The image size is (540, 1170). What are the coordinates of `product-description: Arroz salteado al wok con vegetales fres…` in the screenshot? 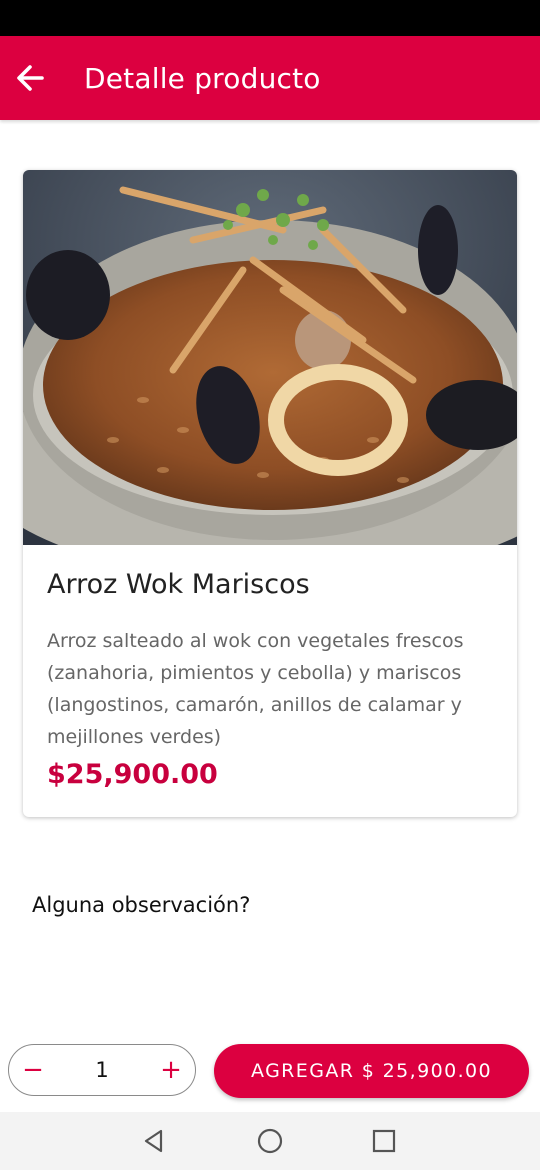 It's located at (255, 689).